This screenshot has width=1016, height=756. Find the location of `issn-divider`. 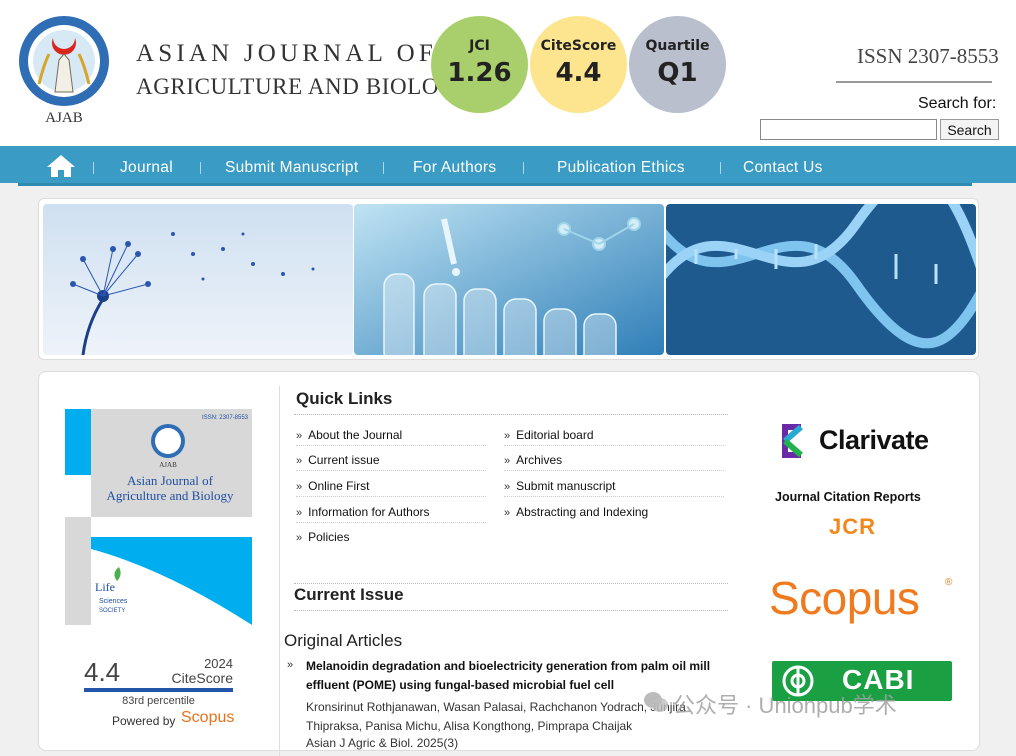

issn-divider is located at coordinates (914, 82).